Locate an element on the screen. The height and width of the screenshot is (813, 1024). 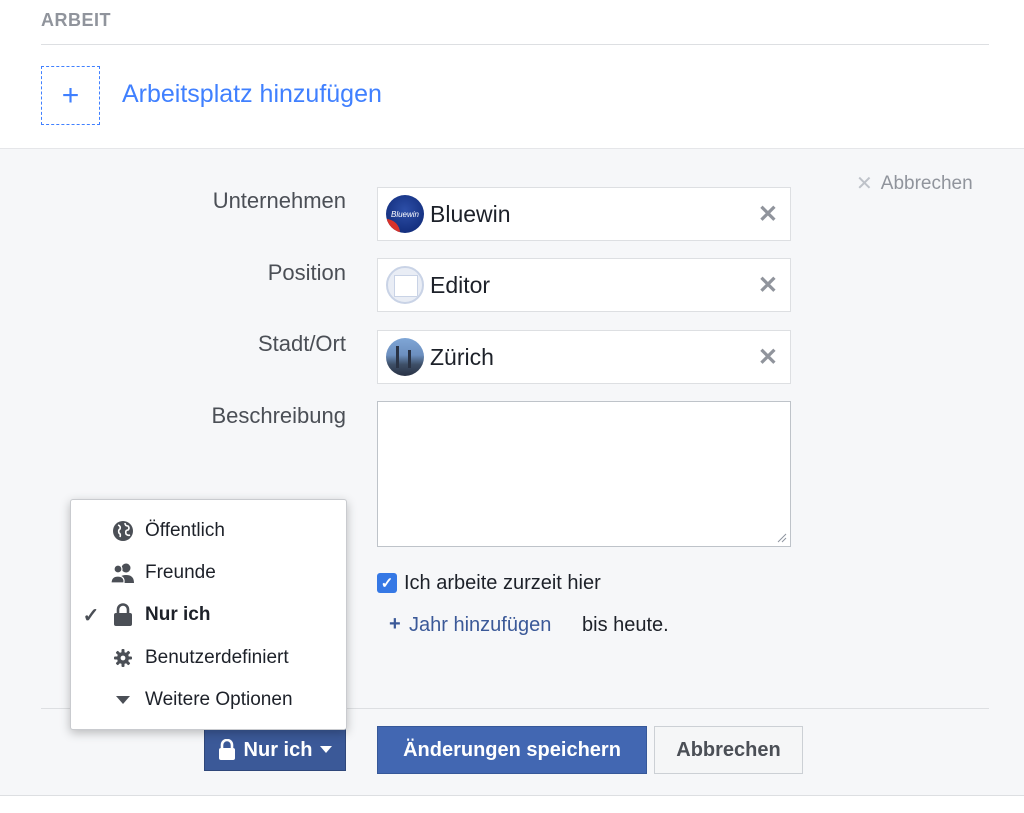
menu-item-label: Benutzerdefiniert is located at coordinates (217, 657).